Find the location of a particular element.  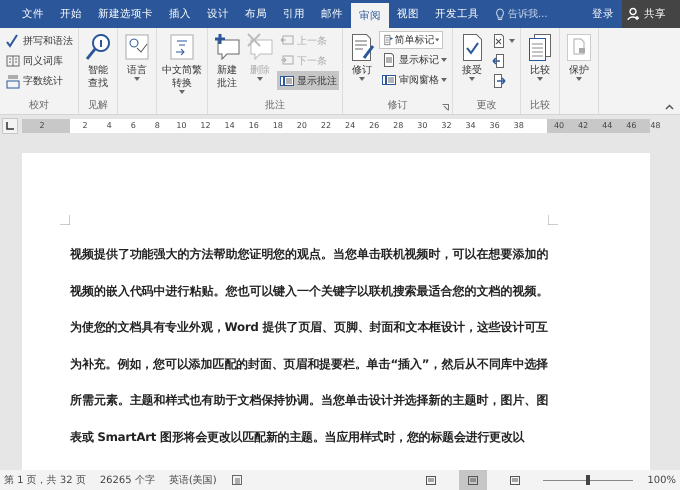

view-button is located at coordinates (473, 480).